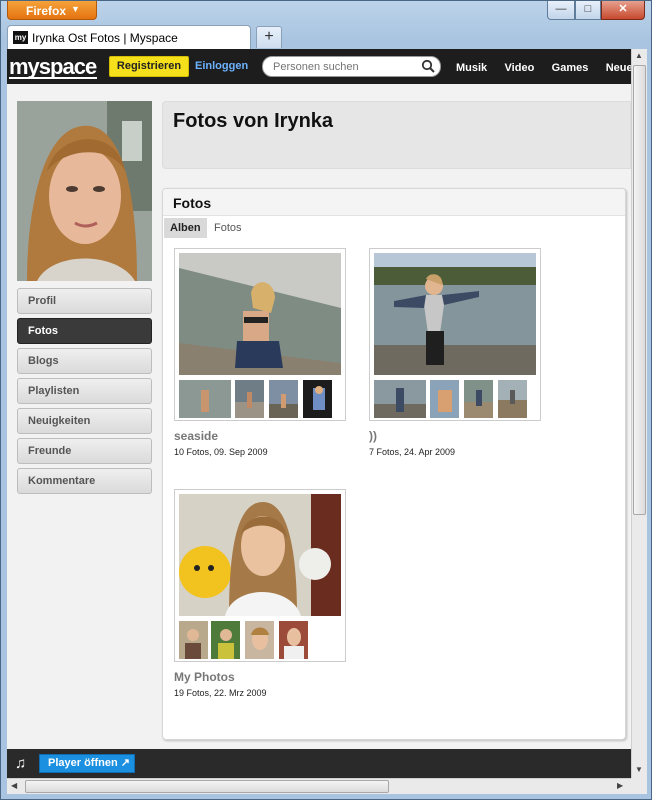  I want to click on photos-panel-title: Fotos, so click(192, 203).